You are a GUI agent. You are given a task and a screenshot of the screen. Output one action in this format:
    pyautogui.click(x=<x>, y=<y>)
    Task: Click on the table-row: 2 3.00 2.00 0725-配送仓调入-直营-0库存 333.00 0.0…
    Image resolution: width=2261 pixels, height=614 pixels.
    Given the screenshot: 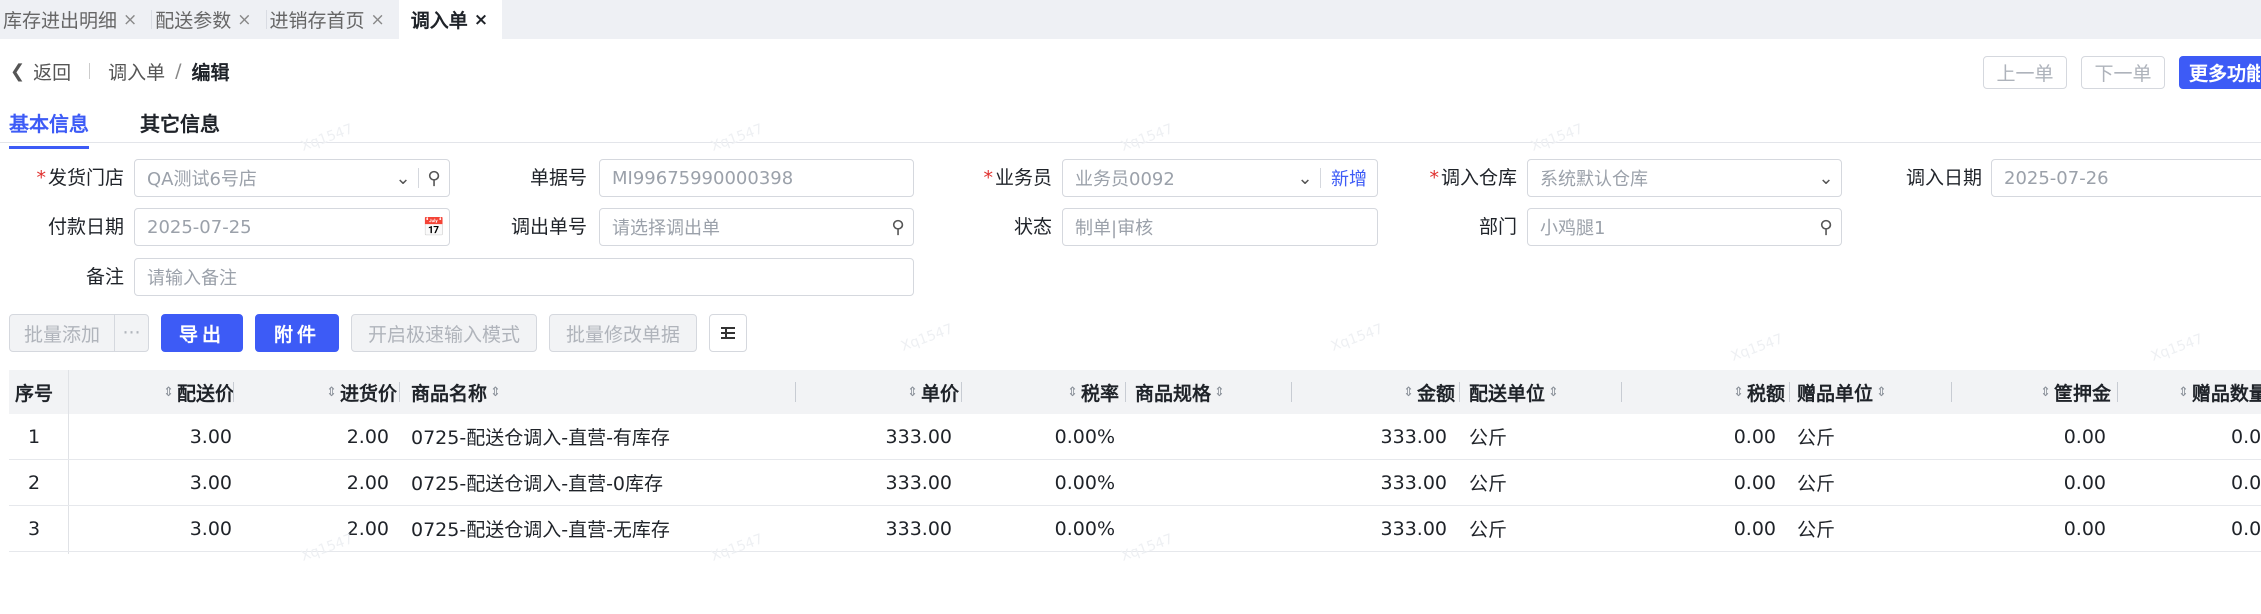 What is the action you would take?
    pyautogui.click(x=1135, y=483)
    